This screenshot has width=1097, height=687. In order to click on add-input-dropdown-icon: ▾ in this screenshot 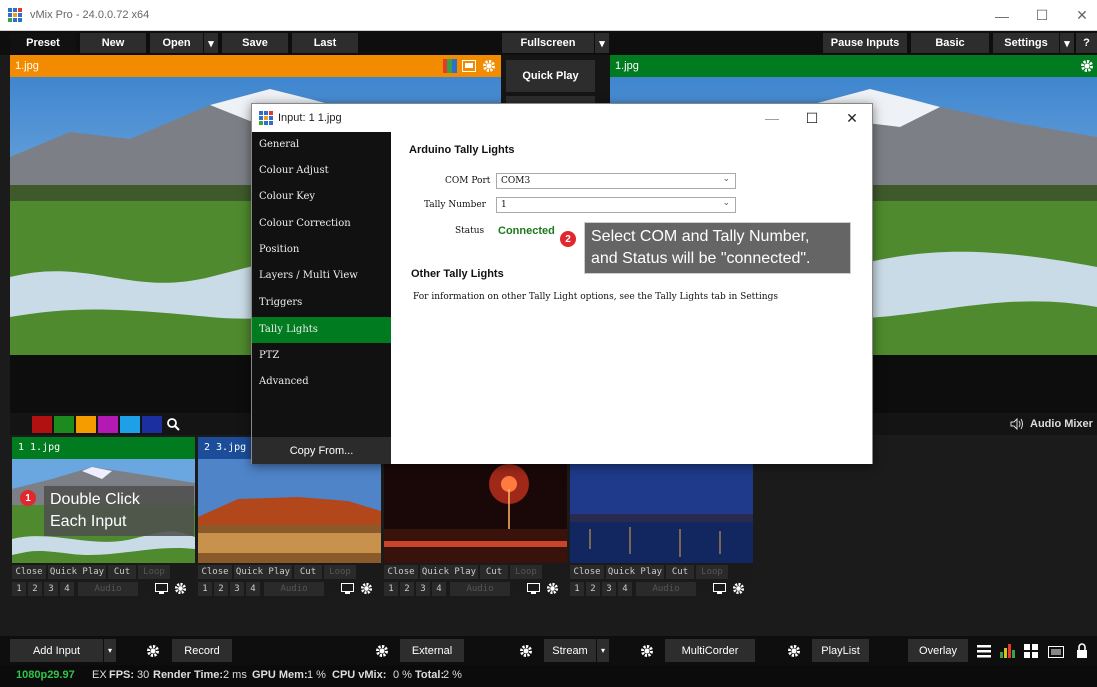, I will do `click(110, 650)`.